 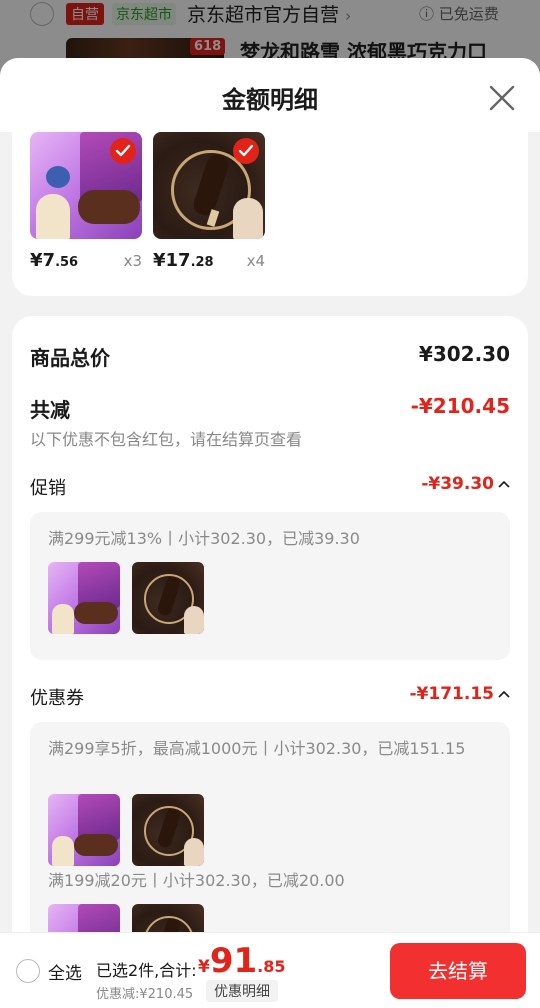 I want to click on product-price: ¥17.28, so click(x=183, y=260).